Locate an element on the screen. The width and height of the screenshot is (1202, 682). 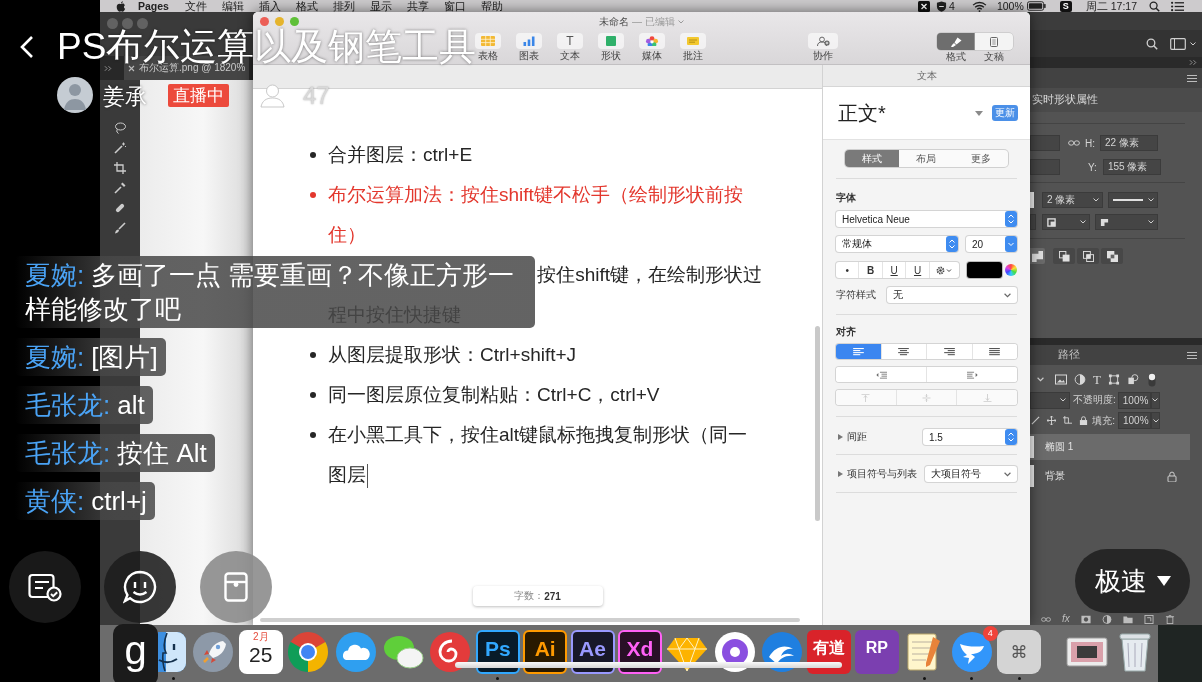
toolbar-button: 图表 is located at coordinates (529, 47).